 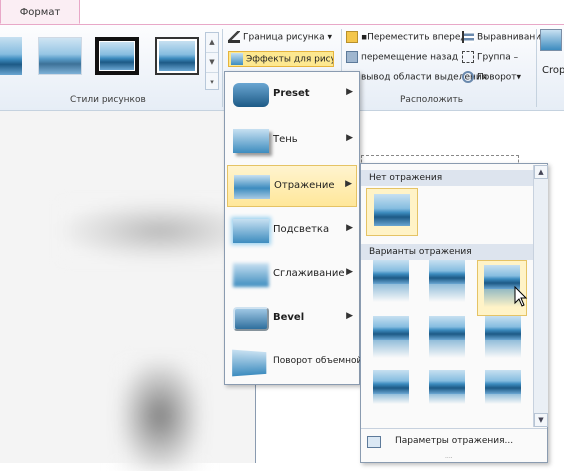 What do you see at coordinates (410, 57) in the screenshot?
I see `send-backward-label: перемещение назад` at bounding box center [410, 57].